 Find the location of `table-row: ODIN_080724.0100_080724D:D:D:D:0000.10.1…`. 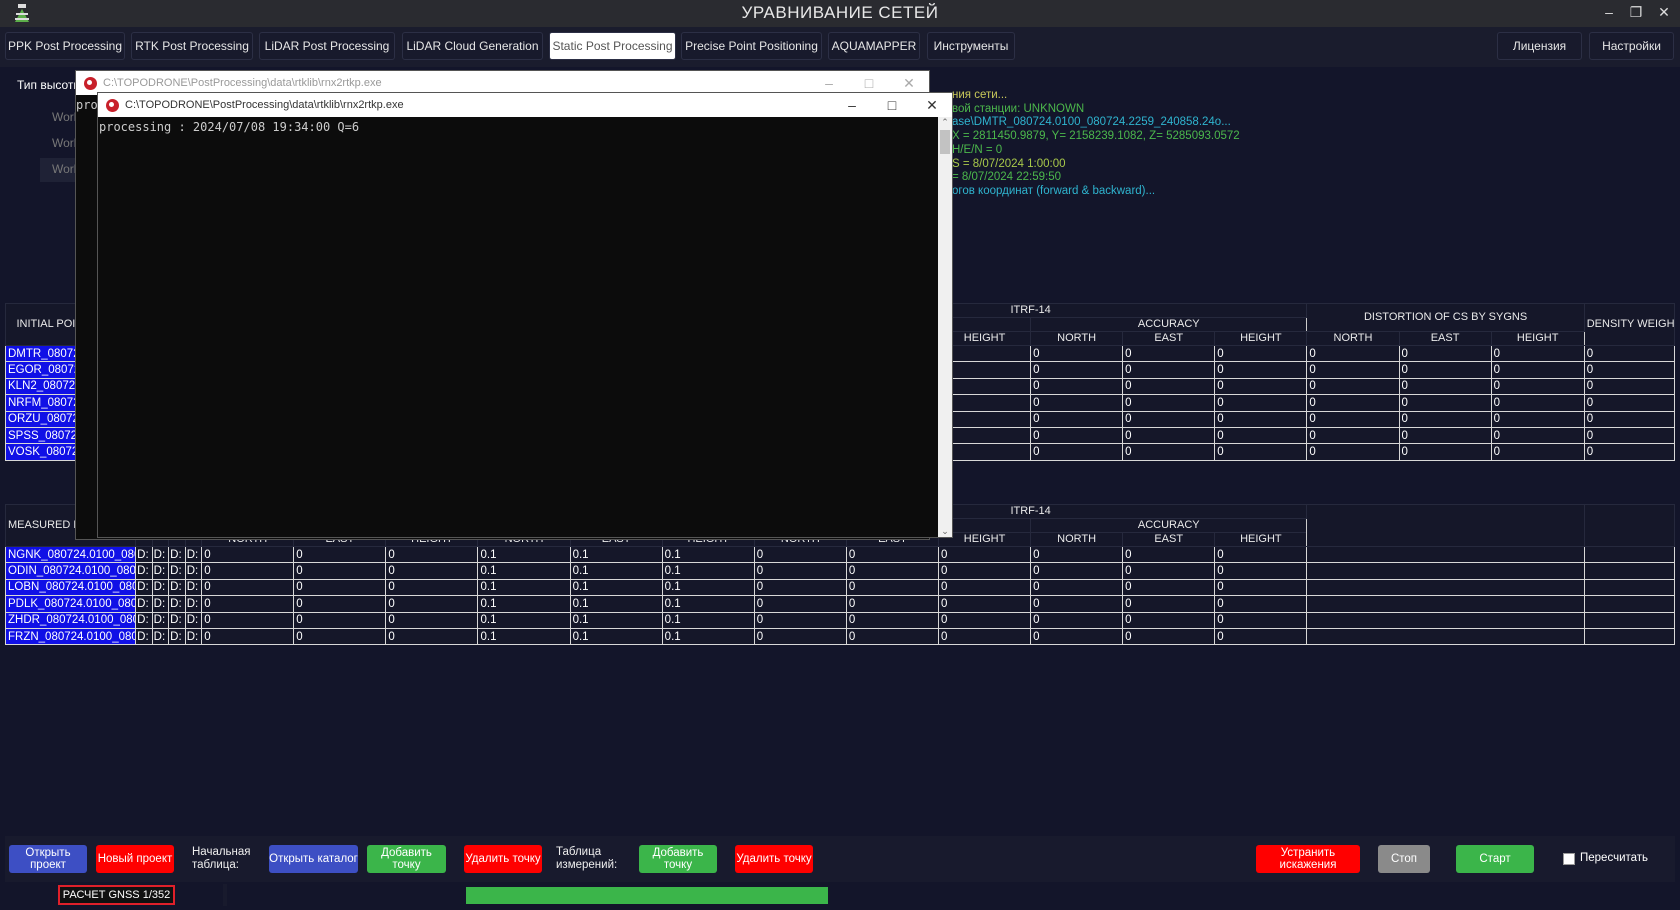

table-row: ODIN_080724.0100_080724D:D:D:D:0000.10.1… is located at coordinates (840, 571).